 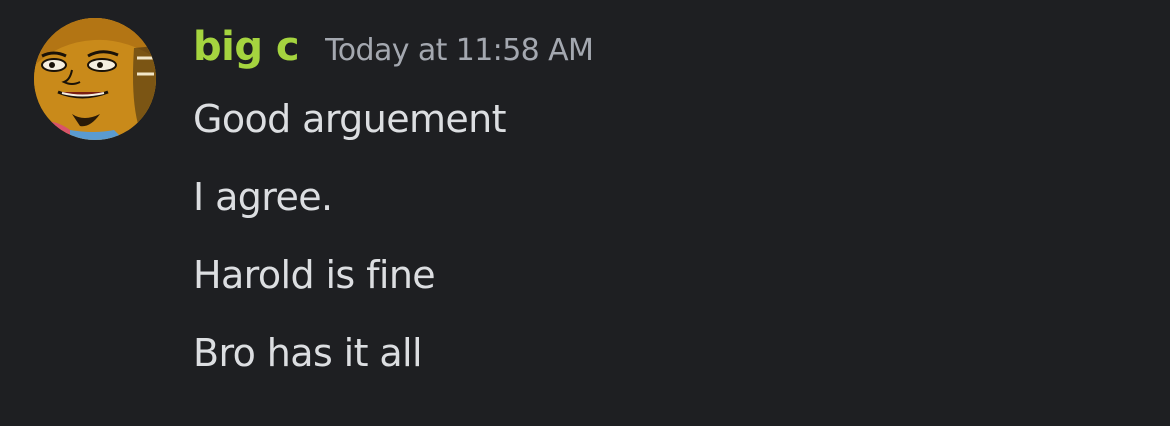 I want to click on avatar, so click(x=95, y=79).